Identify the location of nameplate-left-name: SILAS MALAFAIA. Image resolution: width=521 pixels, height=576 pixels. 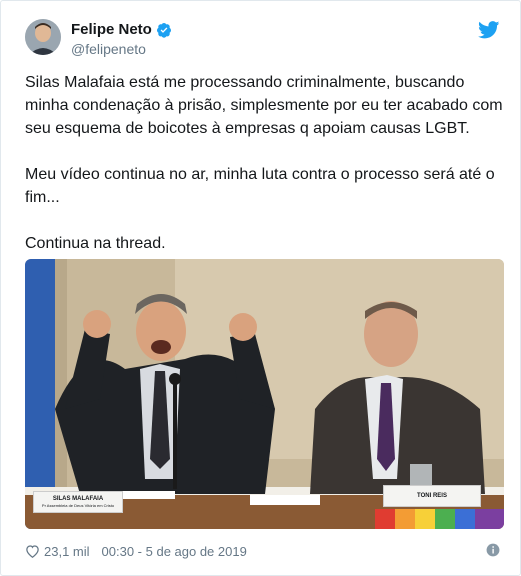
(78, 499).